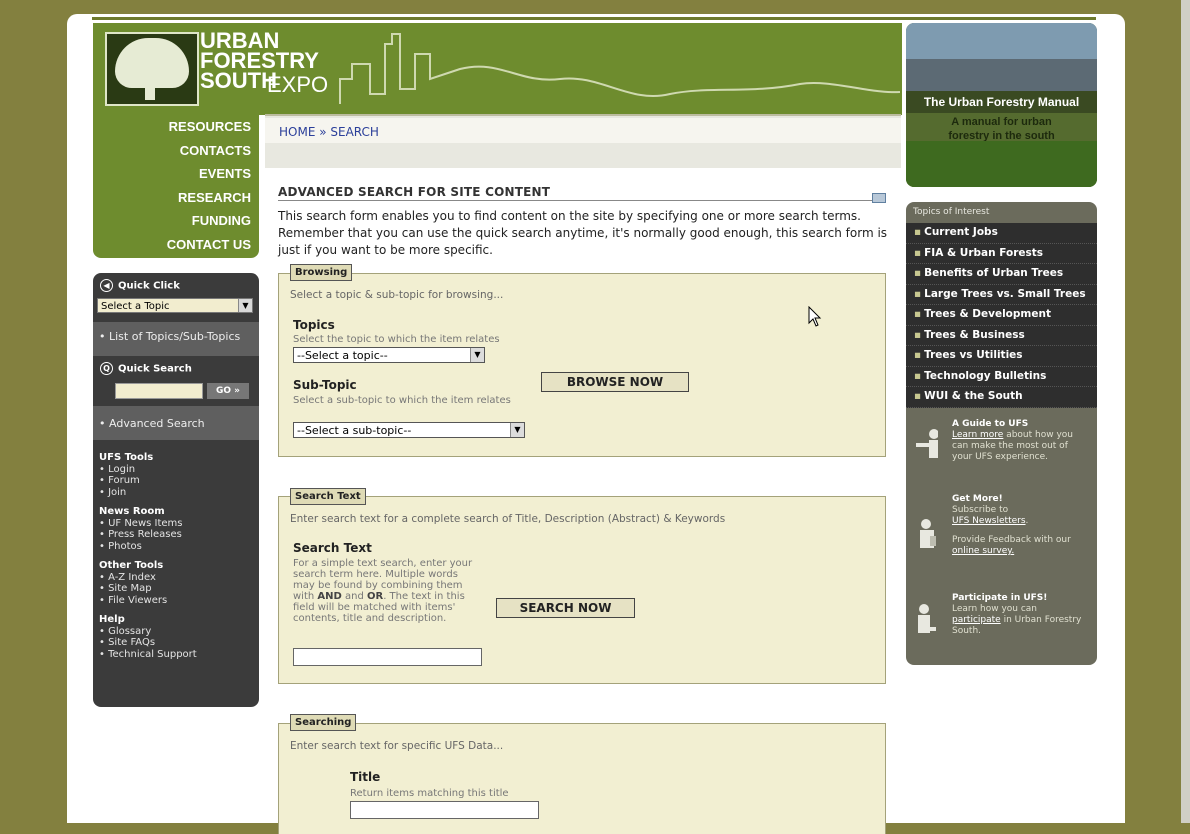 The image size is (1190, 834). What do you see at coordinates (176, 643) in the screenshot?
I see `help-link-faqs: • Site FAQs` at bounding box center [176, 643].